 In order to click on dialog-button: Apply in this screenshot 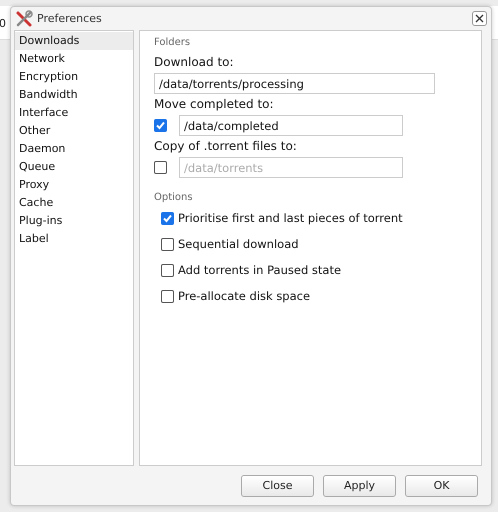, I will do `click(359, 485)`.